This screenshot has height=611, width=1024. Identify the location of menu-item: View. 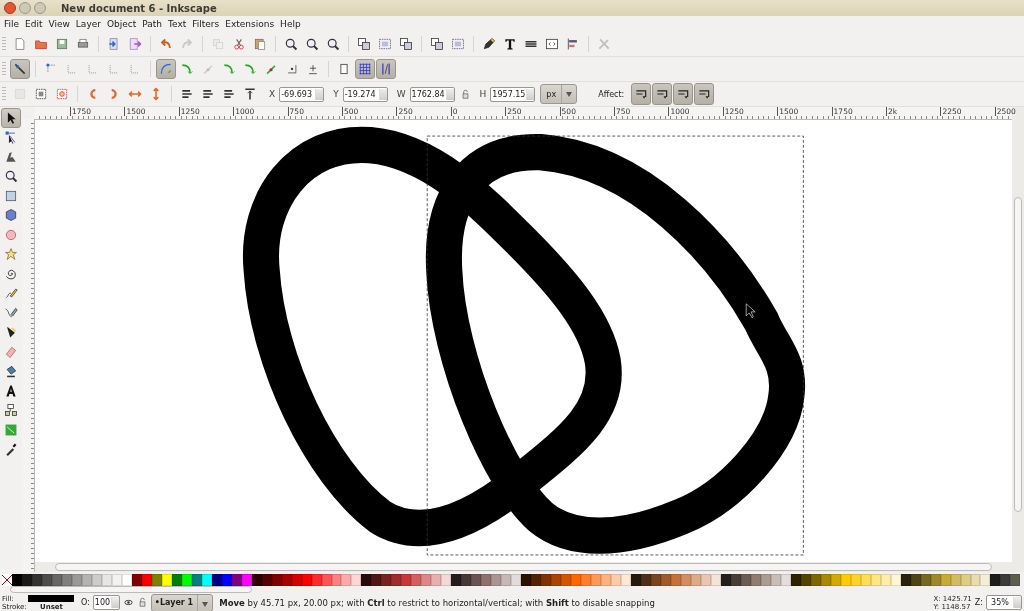
(59, 24).